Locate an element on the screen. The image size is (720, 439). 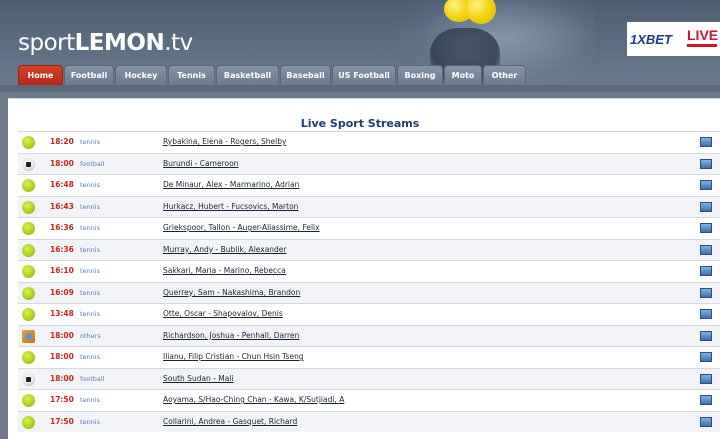
stream-match-link: Collarini, Andrea - Gasquet, Richard is located at coordinates (230, 421).